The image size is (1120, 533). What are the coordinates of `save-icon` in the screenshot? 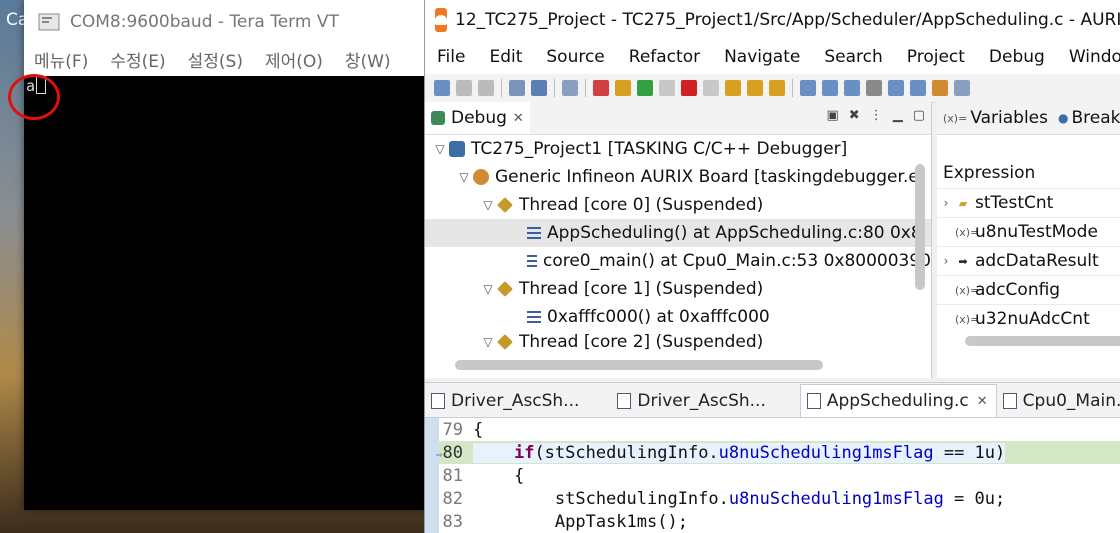 It's located at (464, 88).